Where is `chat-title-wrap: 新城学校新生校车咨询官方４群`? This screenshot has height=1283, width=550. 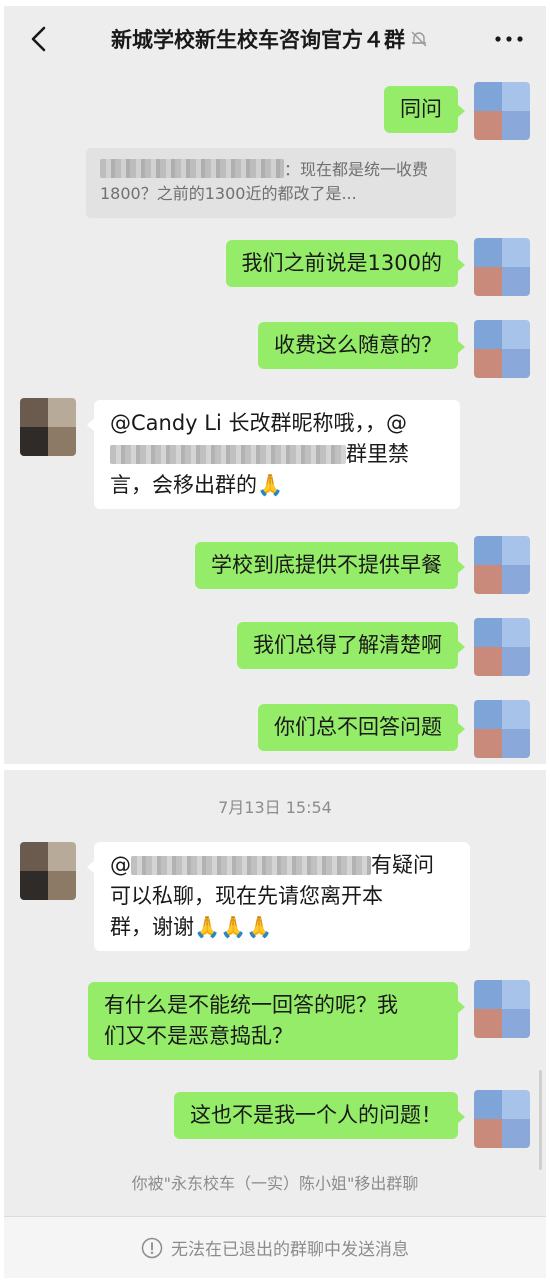 chat-title-wrap: 新城学校新生校车咨询官方４群 is located at coordinates (270, 39).